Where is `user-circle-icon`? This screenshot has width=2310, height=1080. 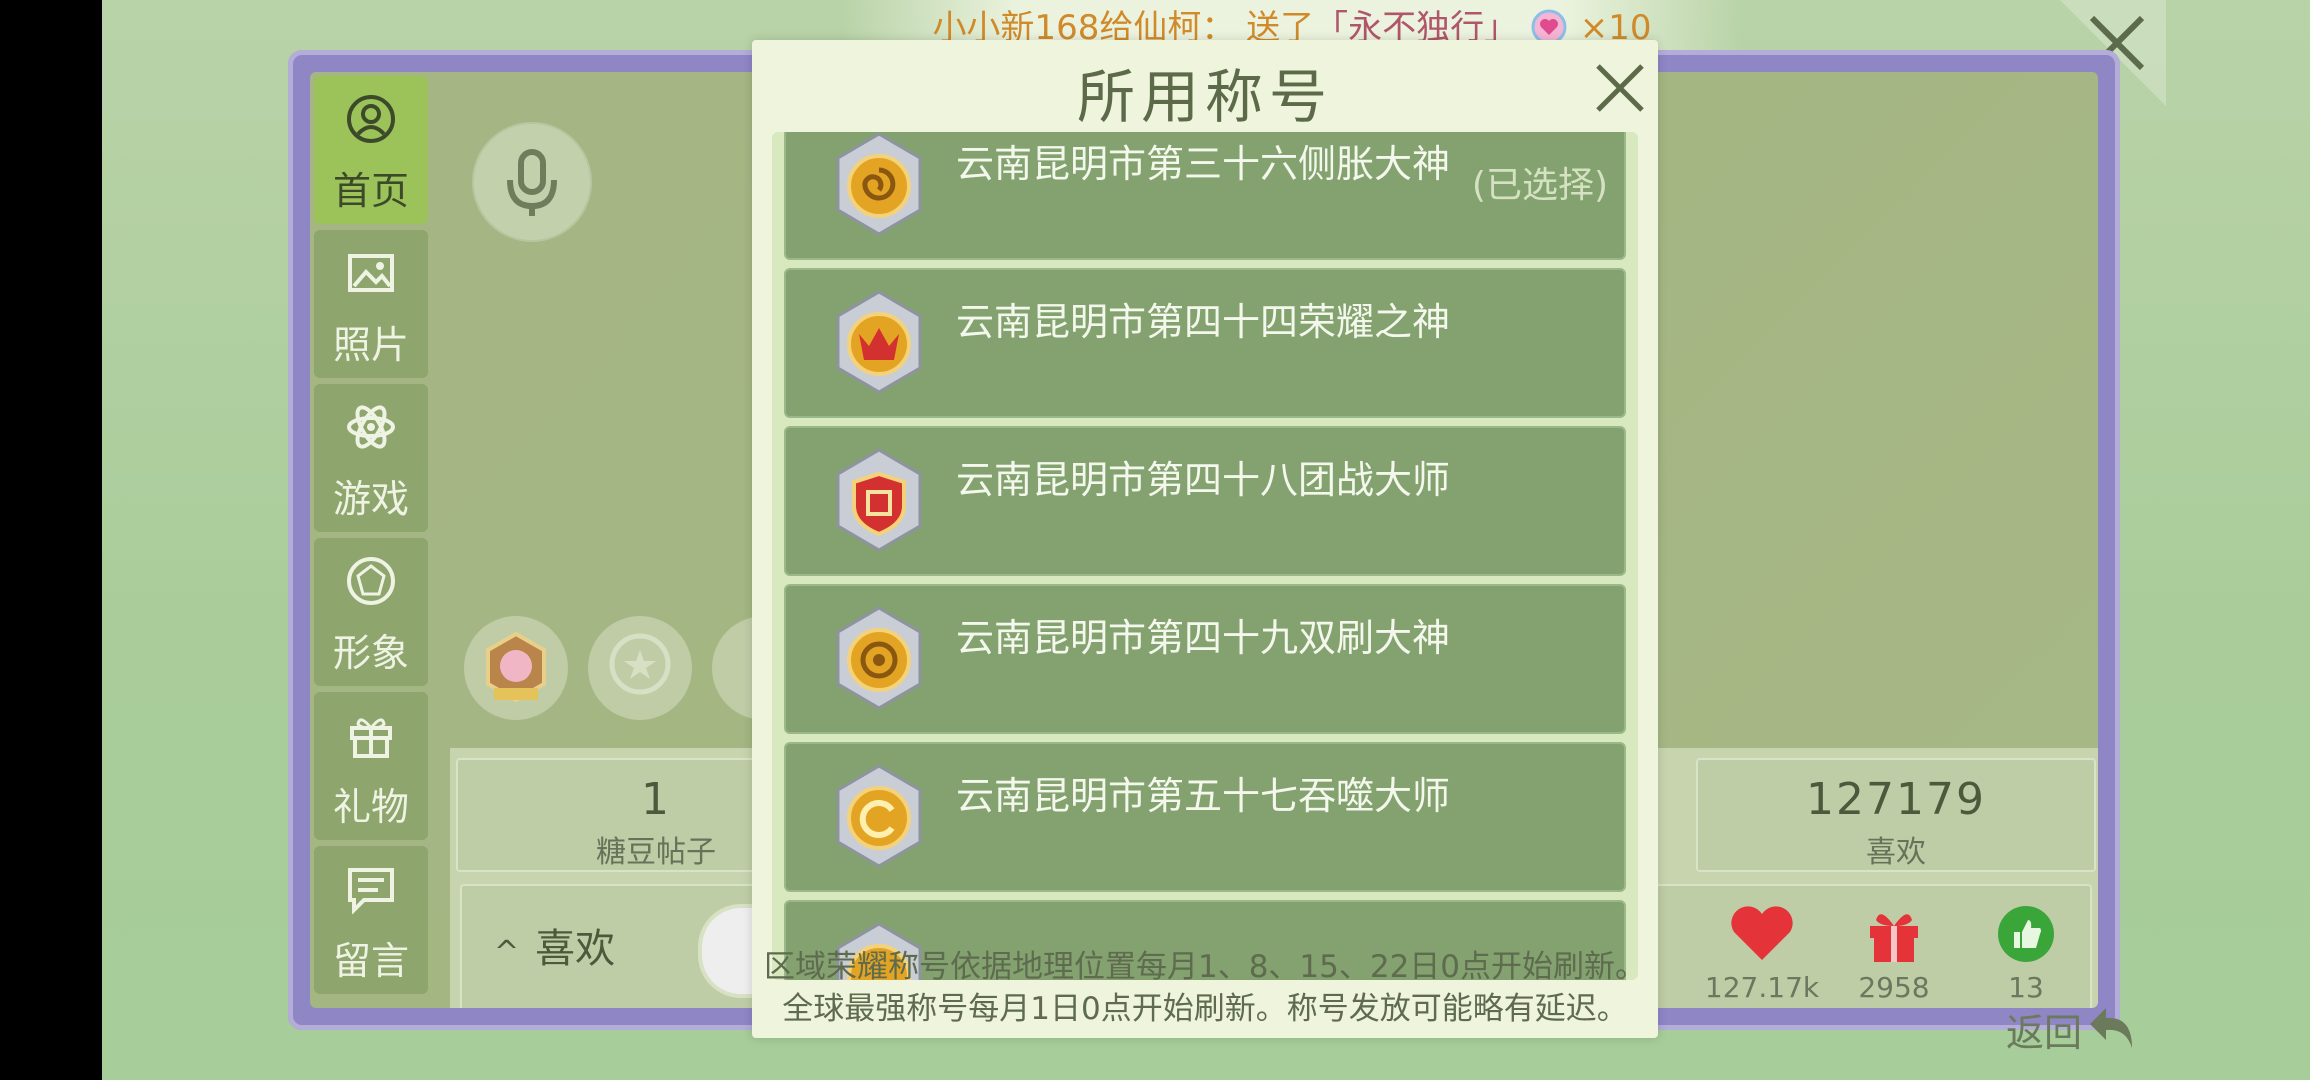
user-circle-icon is located at coordinates (371, 119).